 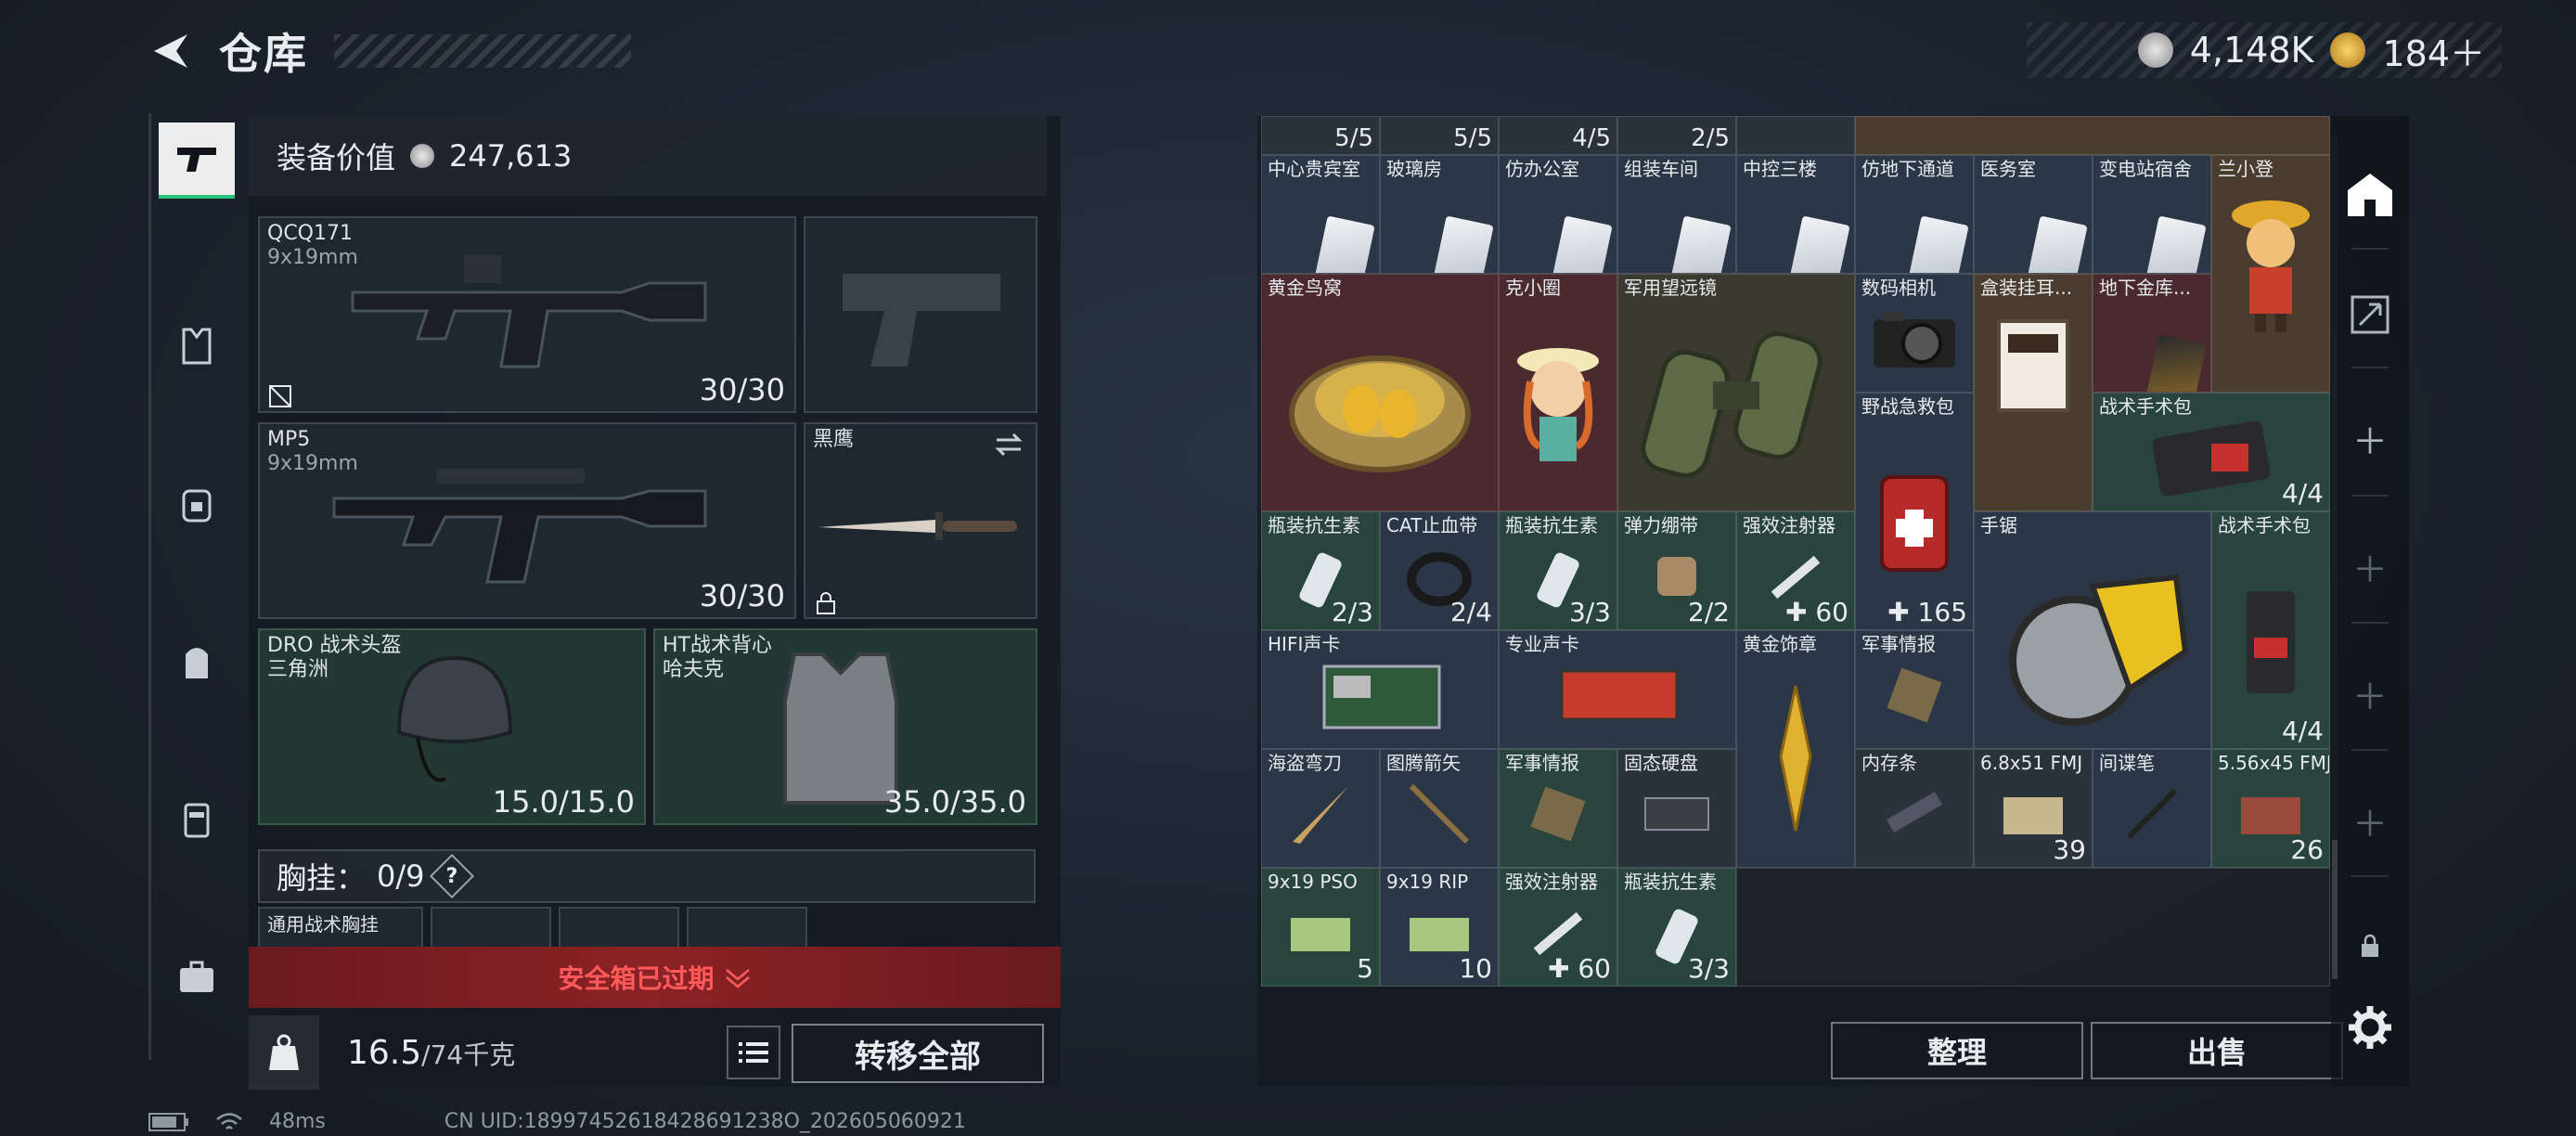 I want to click on ammo-item: 6.8x51 FMJ 39, so click(x=2034, y=808).